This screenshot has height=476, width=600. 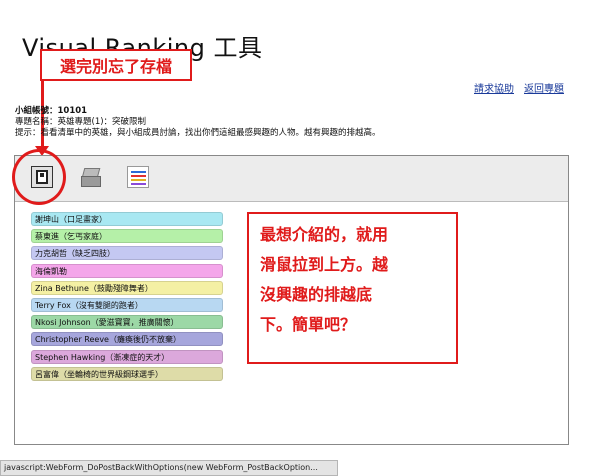 What do you see at coordinates (127, 373) in the screenshot?
I see `ranking-item: 呂富偉（坐輪椅的世界級鋼球選手）` at bounding box center [127, 373].